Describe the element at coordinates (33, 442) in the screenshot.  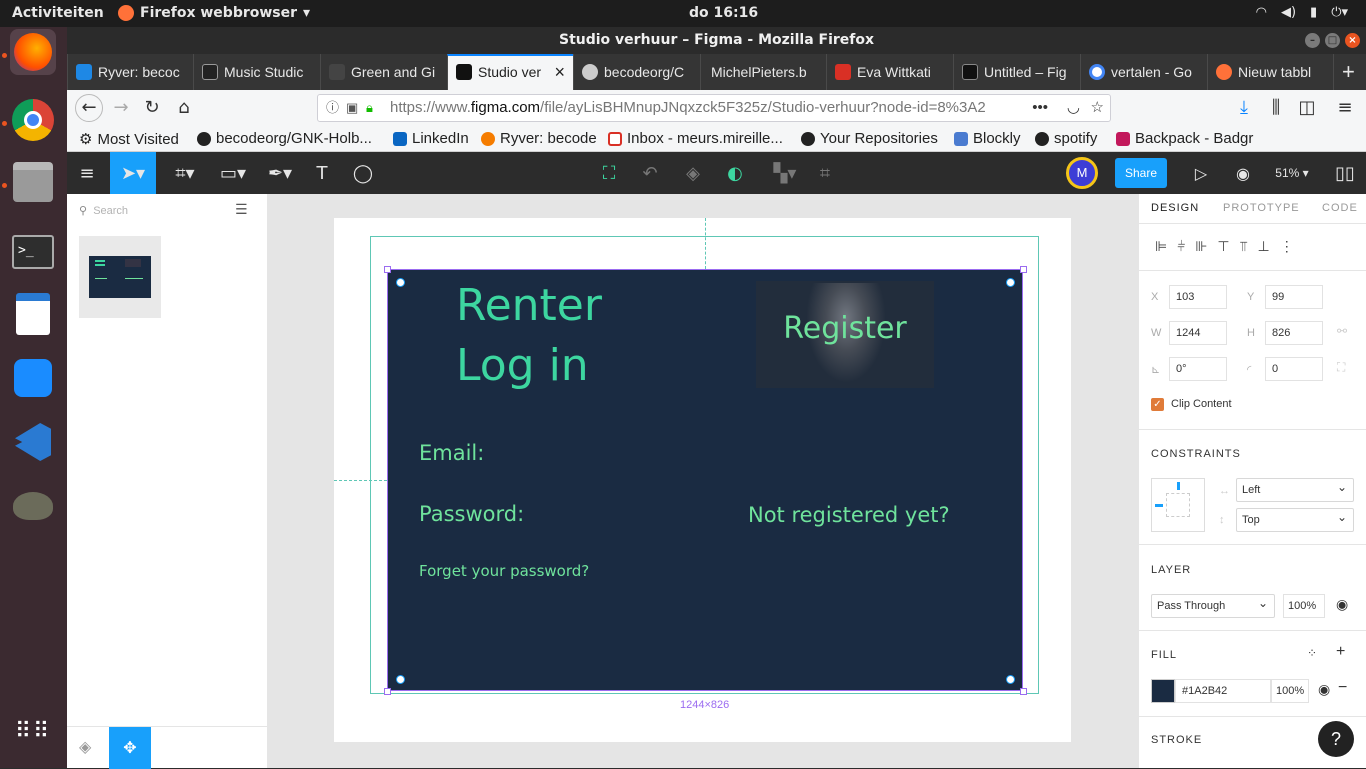
I see `dock-vscode` at that location.